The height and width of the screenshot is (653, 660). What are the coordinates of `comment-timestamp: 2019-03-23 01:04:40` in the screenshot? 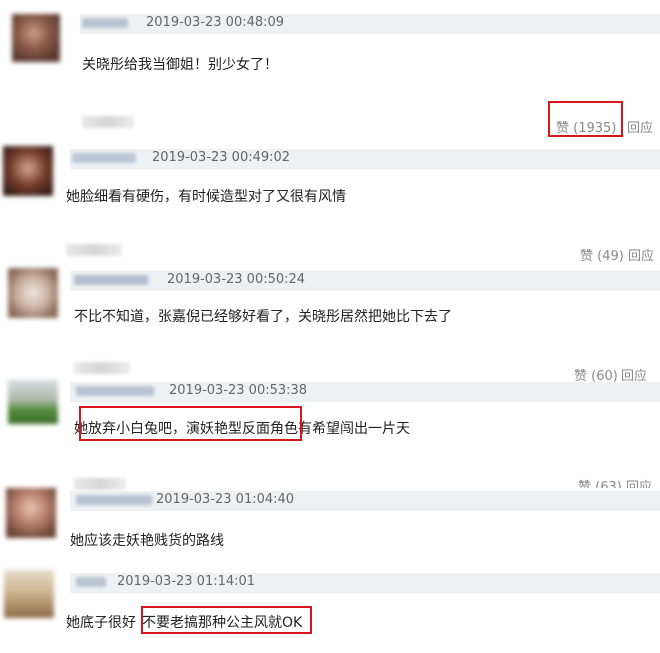 It's located at (225, 499).